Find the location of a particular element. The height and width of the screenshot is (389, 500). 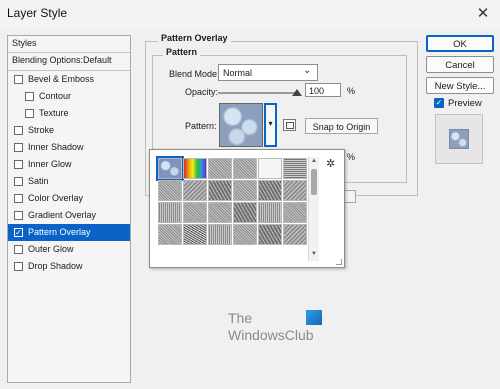

style-item-gradient-overlay: Gradient Overlay is located at coordinates (69, 215).